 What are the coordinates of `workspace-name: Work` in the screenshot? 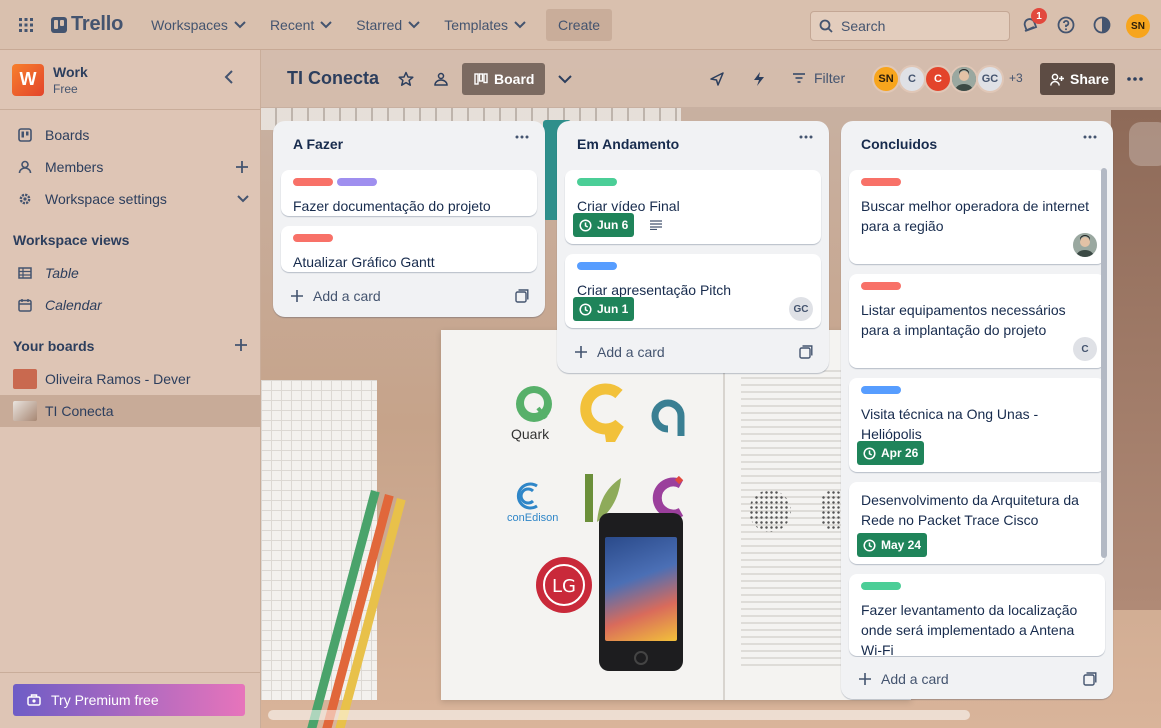 It's located at (70, 72).